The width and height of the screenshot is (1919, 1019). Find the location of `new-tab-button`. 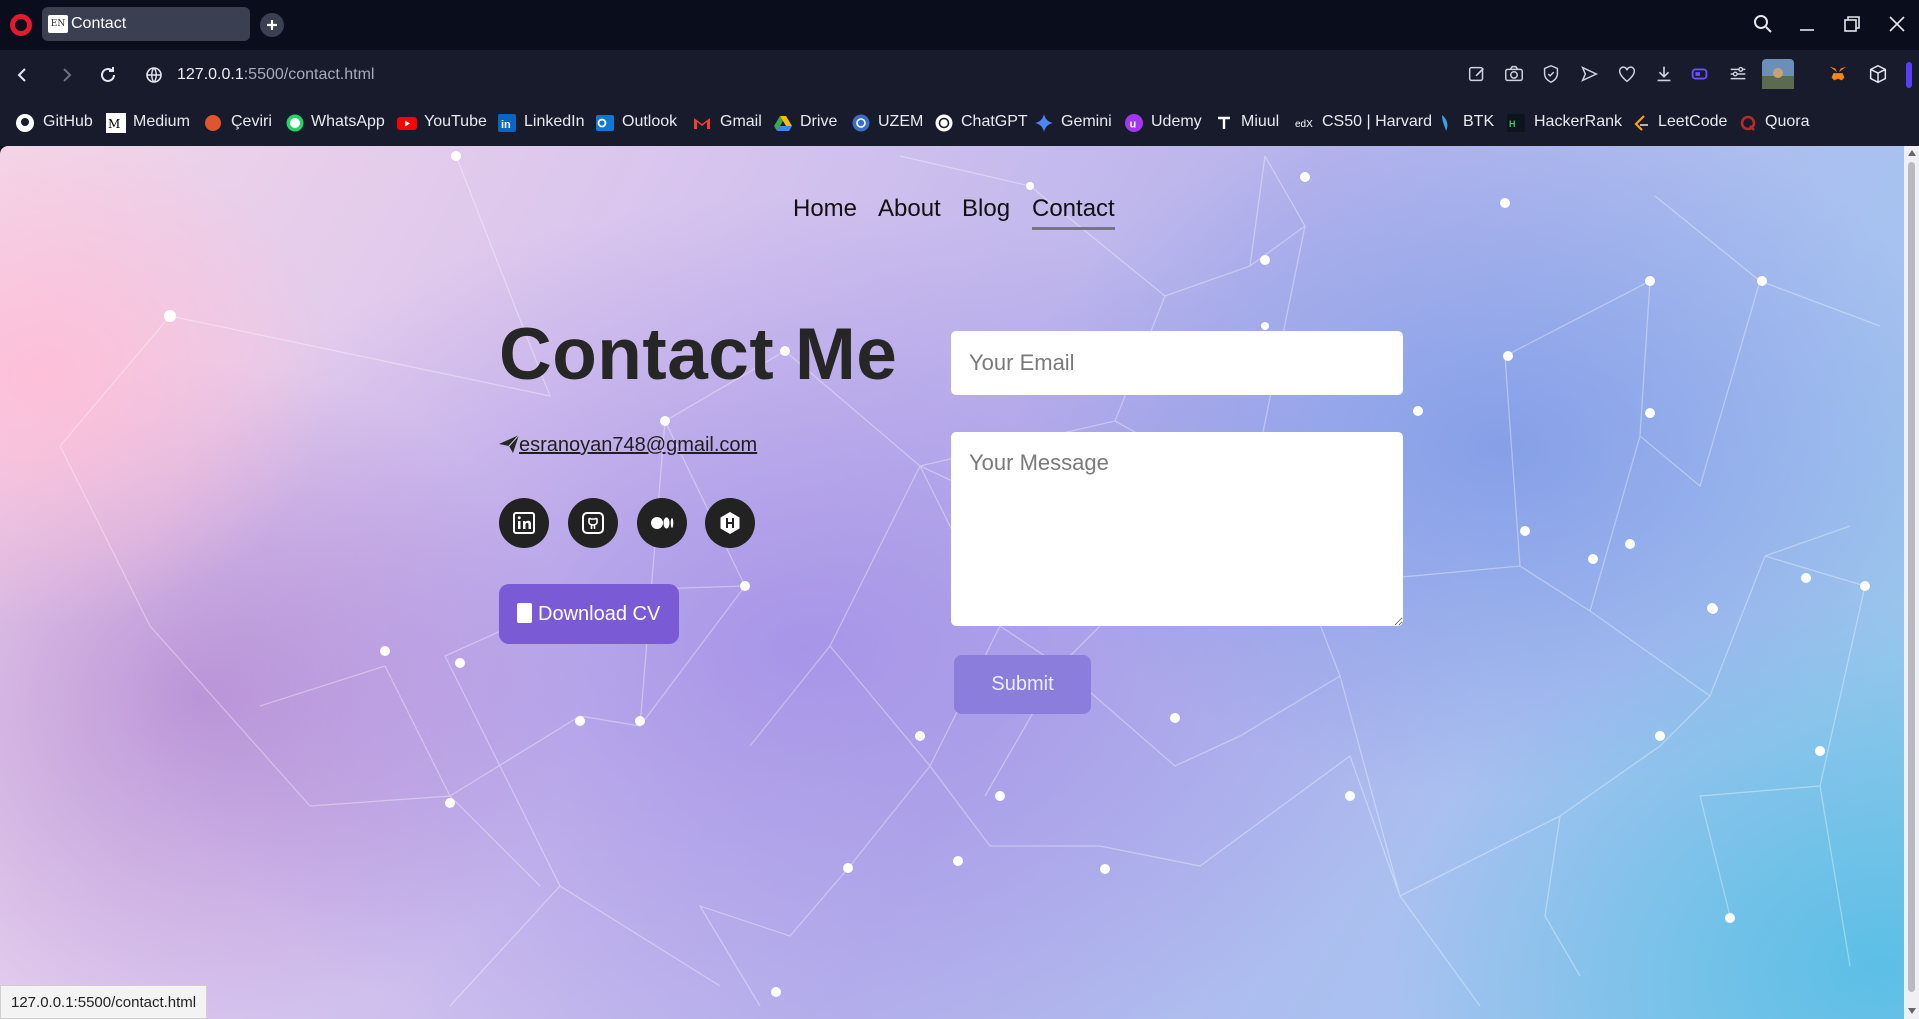

new-tab-button is located at coordinates (272, 25).